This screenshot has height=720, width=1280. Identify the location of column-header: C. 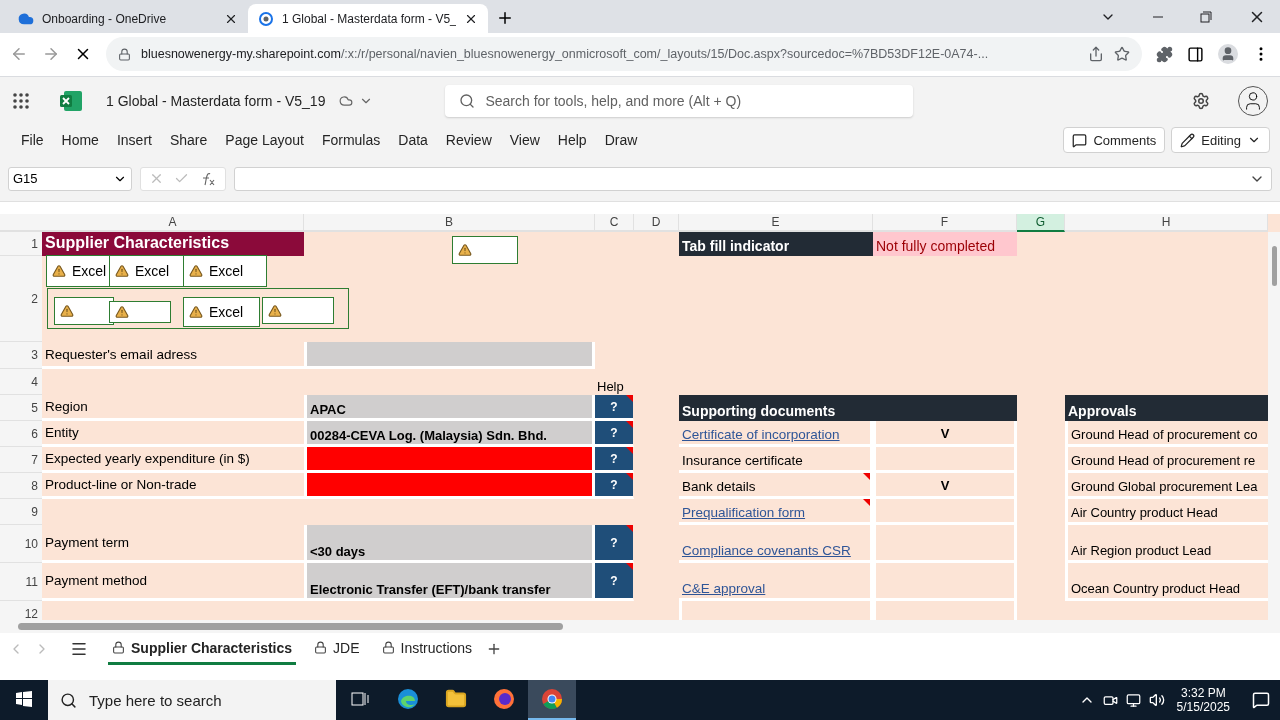
(614, 223).